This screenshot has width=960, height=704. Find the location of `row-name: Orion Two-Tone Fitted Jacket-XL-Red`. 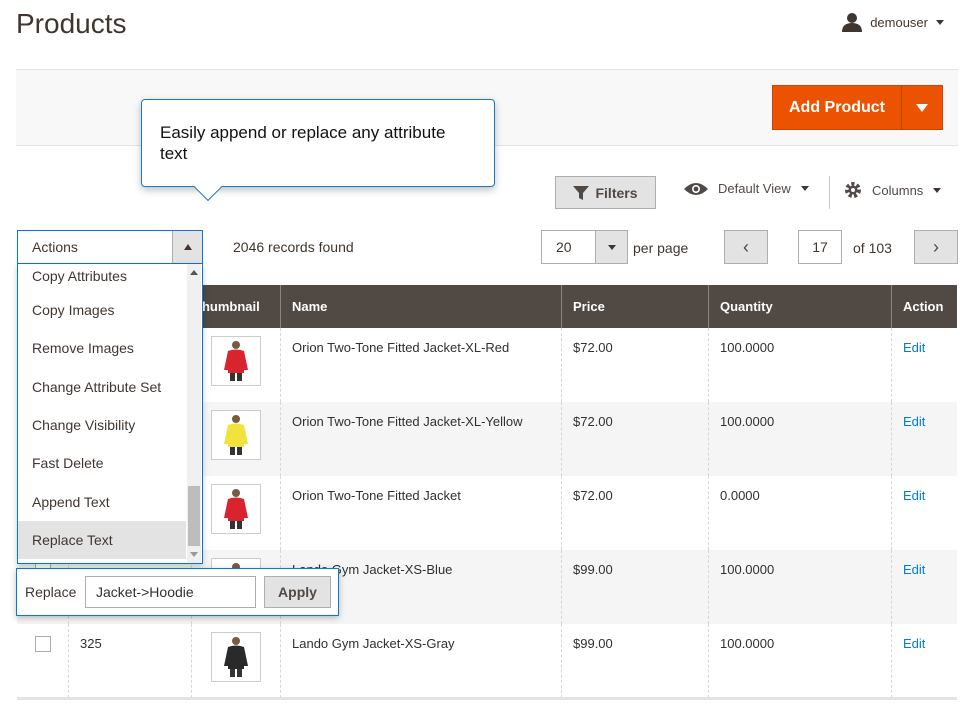

row-name: Orion Two-Tone Fitted Jacket-XL-Red is located at coordinates (421, 365).